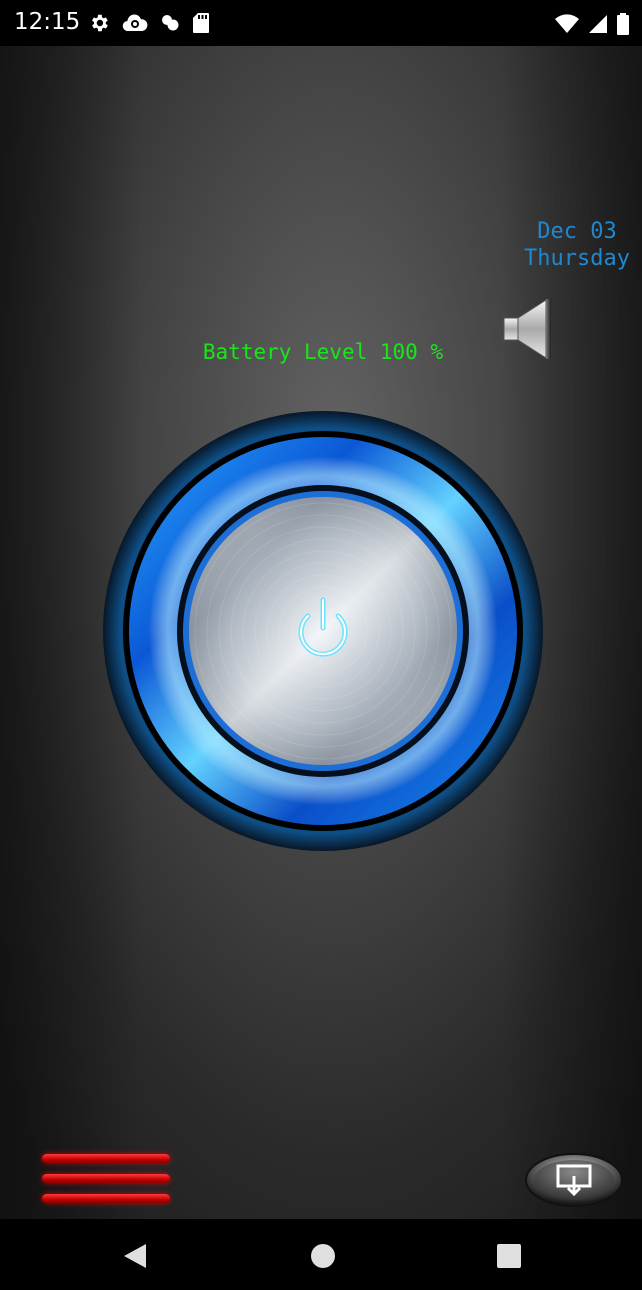 This screenshot has width=642, height=1290. What do you see at coordinates (100, 23) in the screenshot?
I see `gear-icon` at bounding box center [100, 23].